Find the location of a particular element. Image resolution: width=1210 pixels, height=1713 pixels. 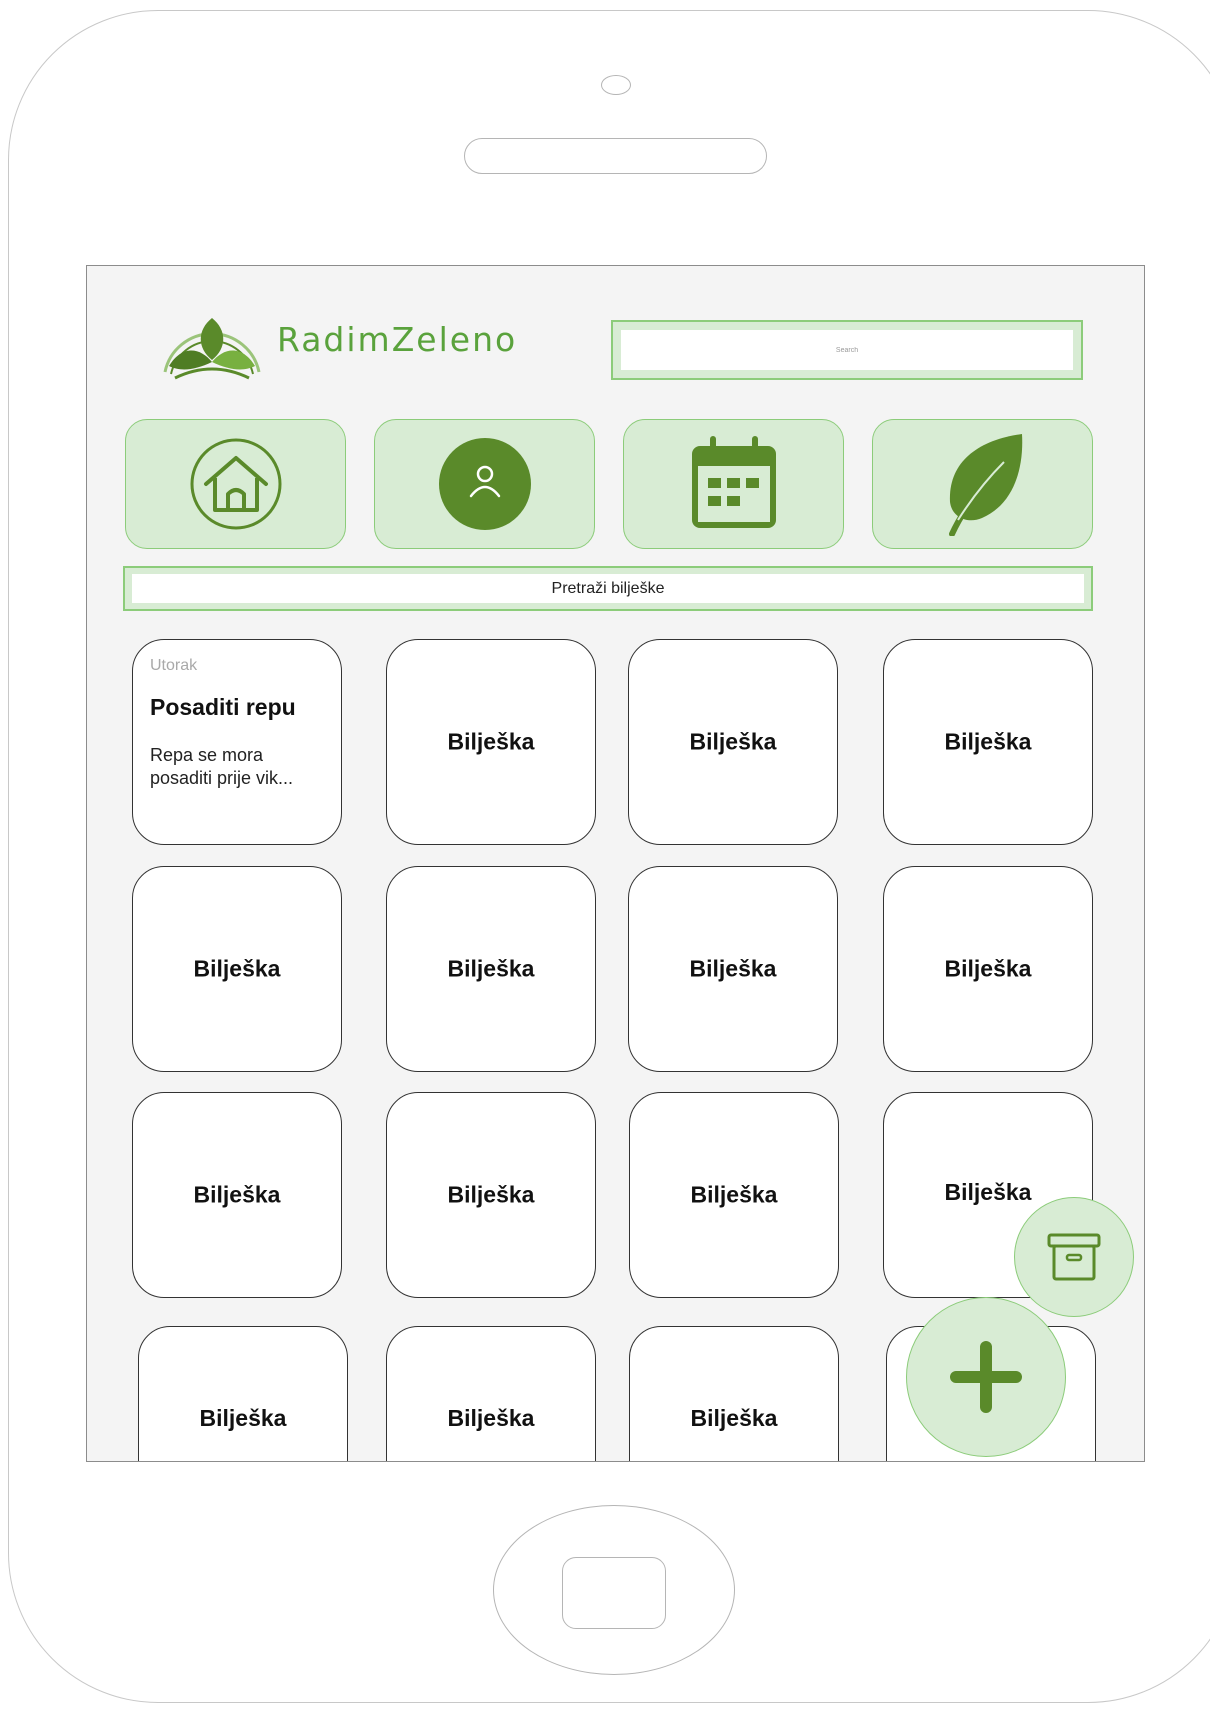

home-icon is located at coordinates (235, 484).